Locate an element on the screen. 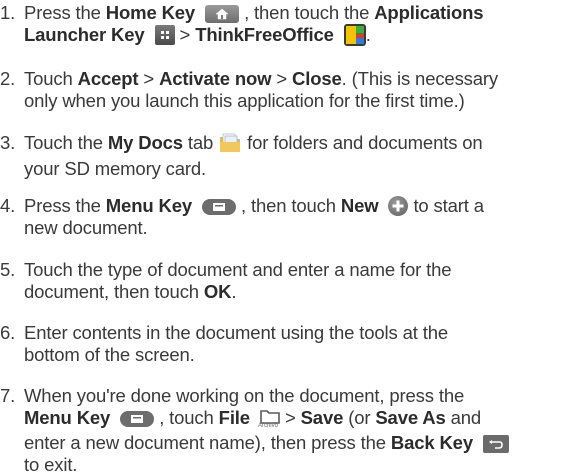 Image resolution: width=585 pixels, height=476 pixels. ok-label: OK is located at coordinates (217, 291).